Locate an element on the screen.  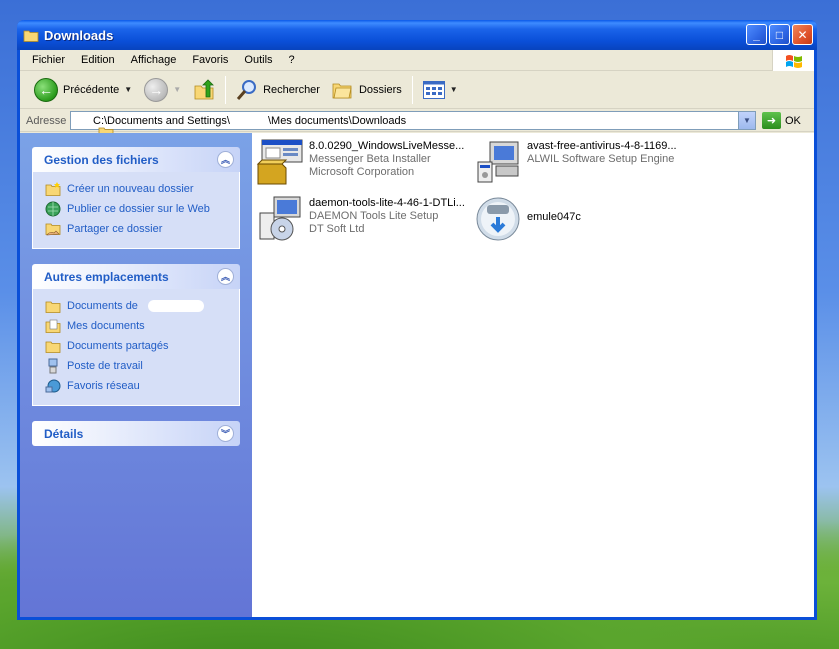
installer-icon is located at coordinates (281, 162).